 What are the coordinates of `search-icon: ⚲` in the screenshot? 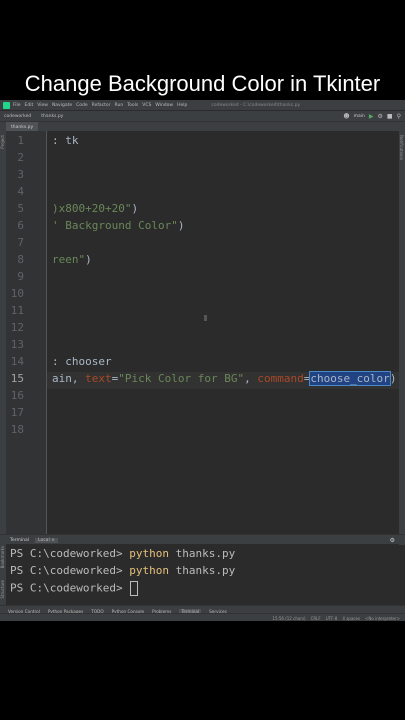 It's located at (399, 116).